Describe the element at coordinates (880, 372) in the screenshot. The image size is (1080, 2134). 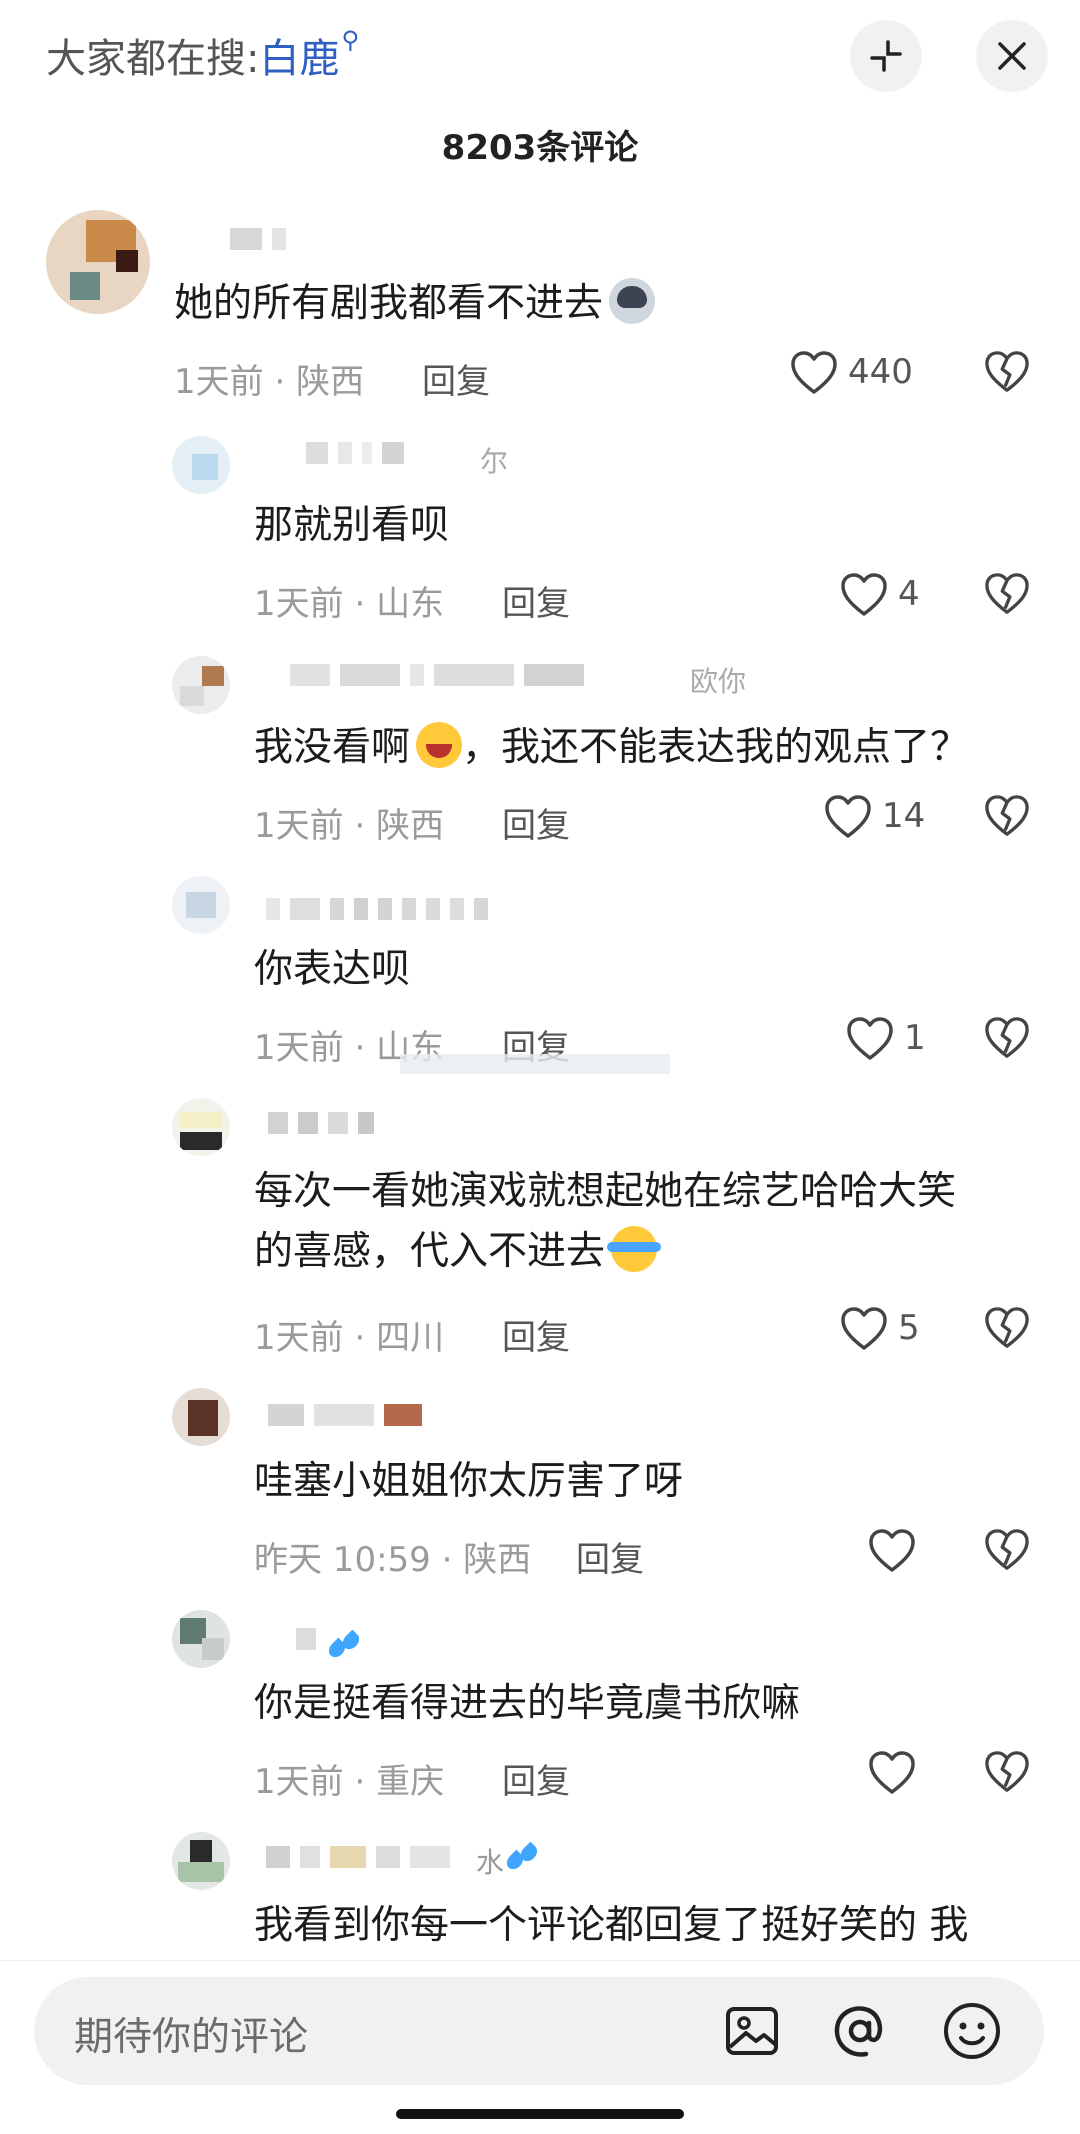
I see `like-count: 440` at that location.